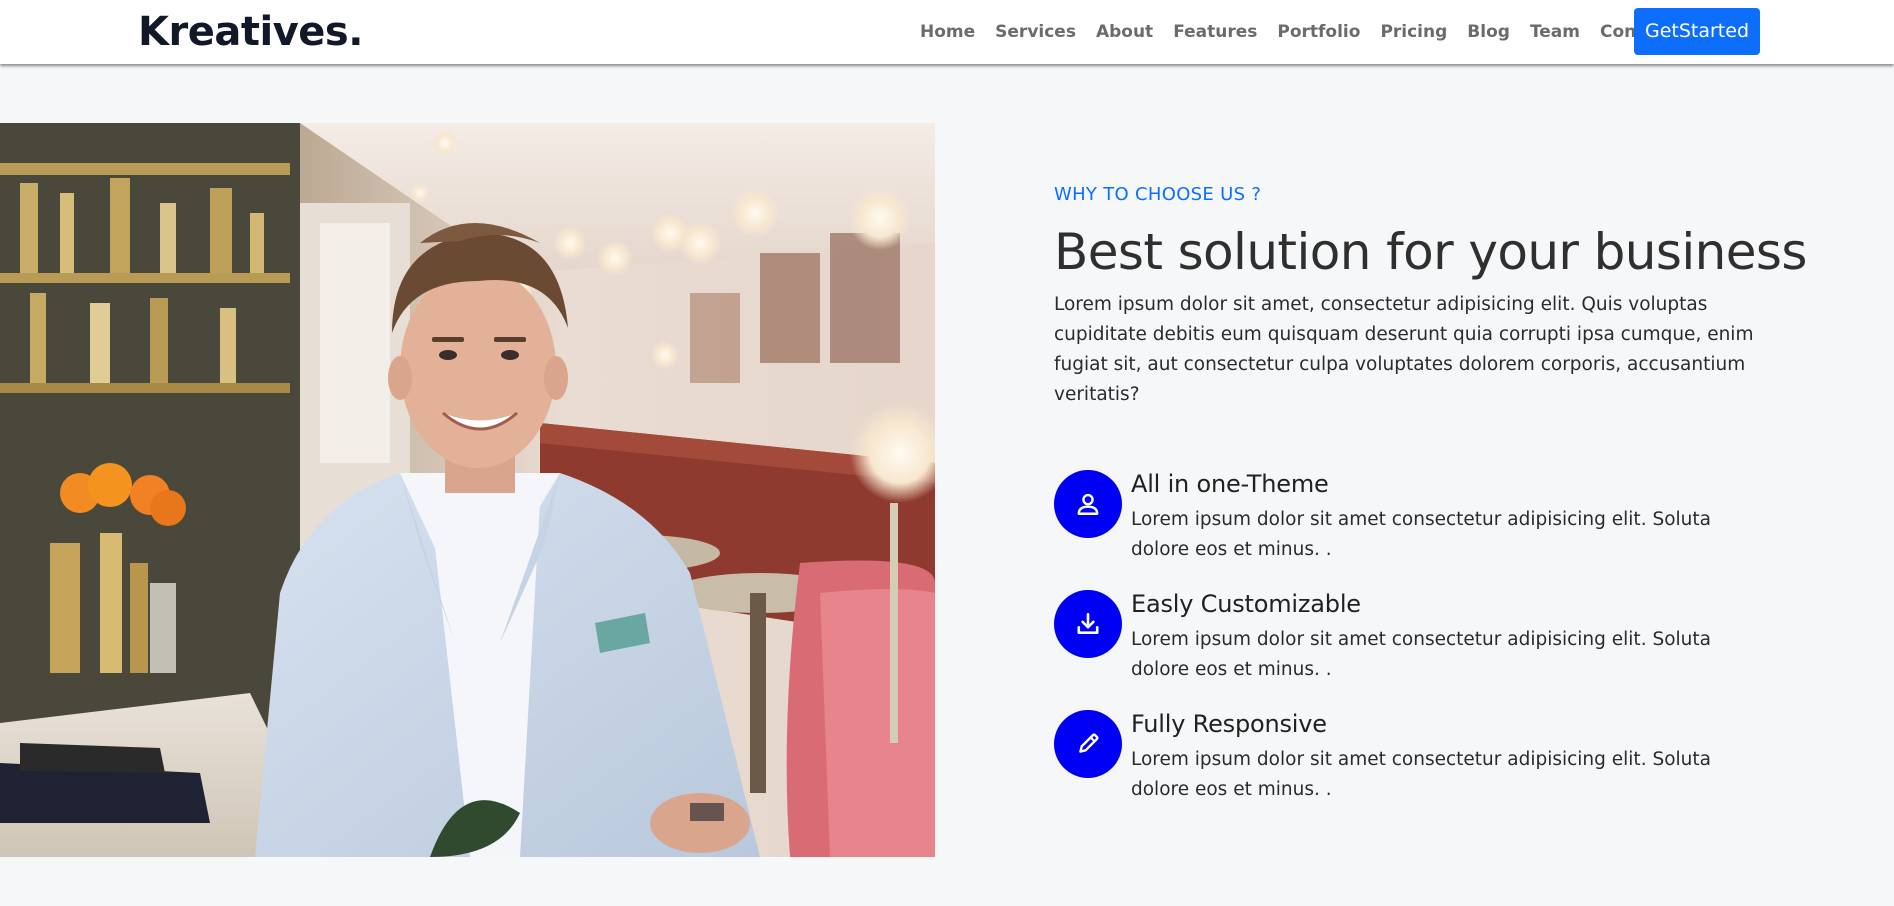 The height and width of the screenshot is (906, 1894). I want to click on nav-link-about: About, so click(1124, 32).